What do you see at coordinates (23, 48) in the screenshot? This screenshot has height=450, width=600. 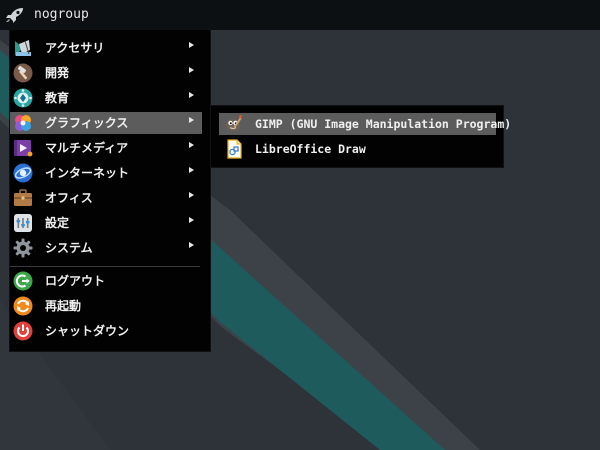 I see `accessories-icon` at bounding box center [23, 48].